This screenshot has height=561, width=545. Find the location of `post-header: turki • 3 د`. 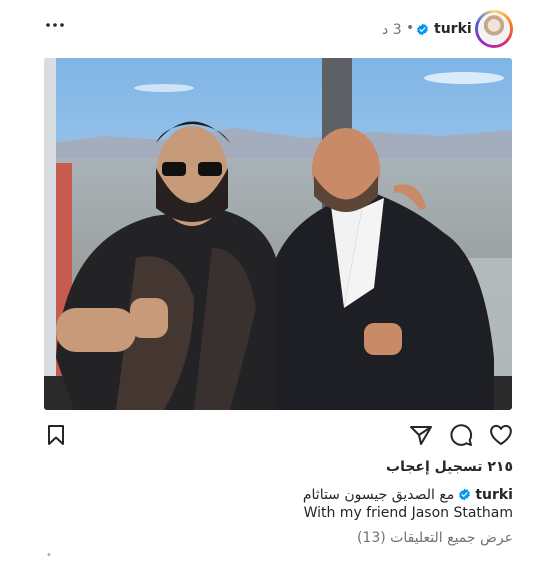

post-header: turki • 3 د is located at coordinates (272, 29).